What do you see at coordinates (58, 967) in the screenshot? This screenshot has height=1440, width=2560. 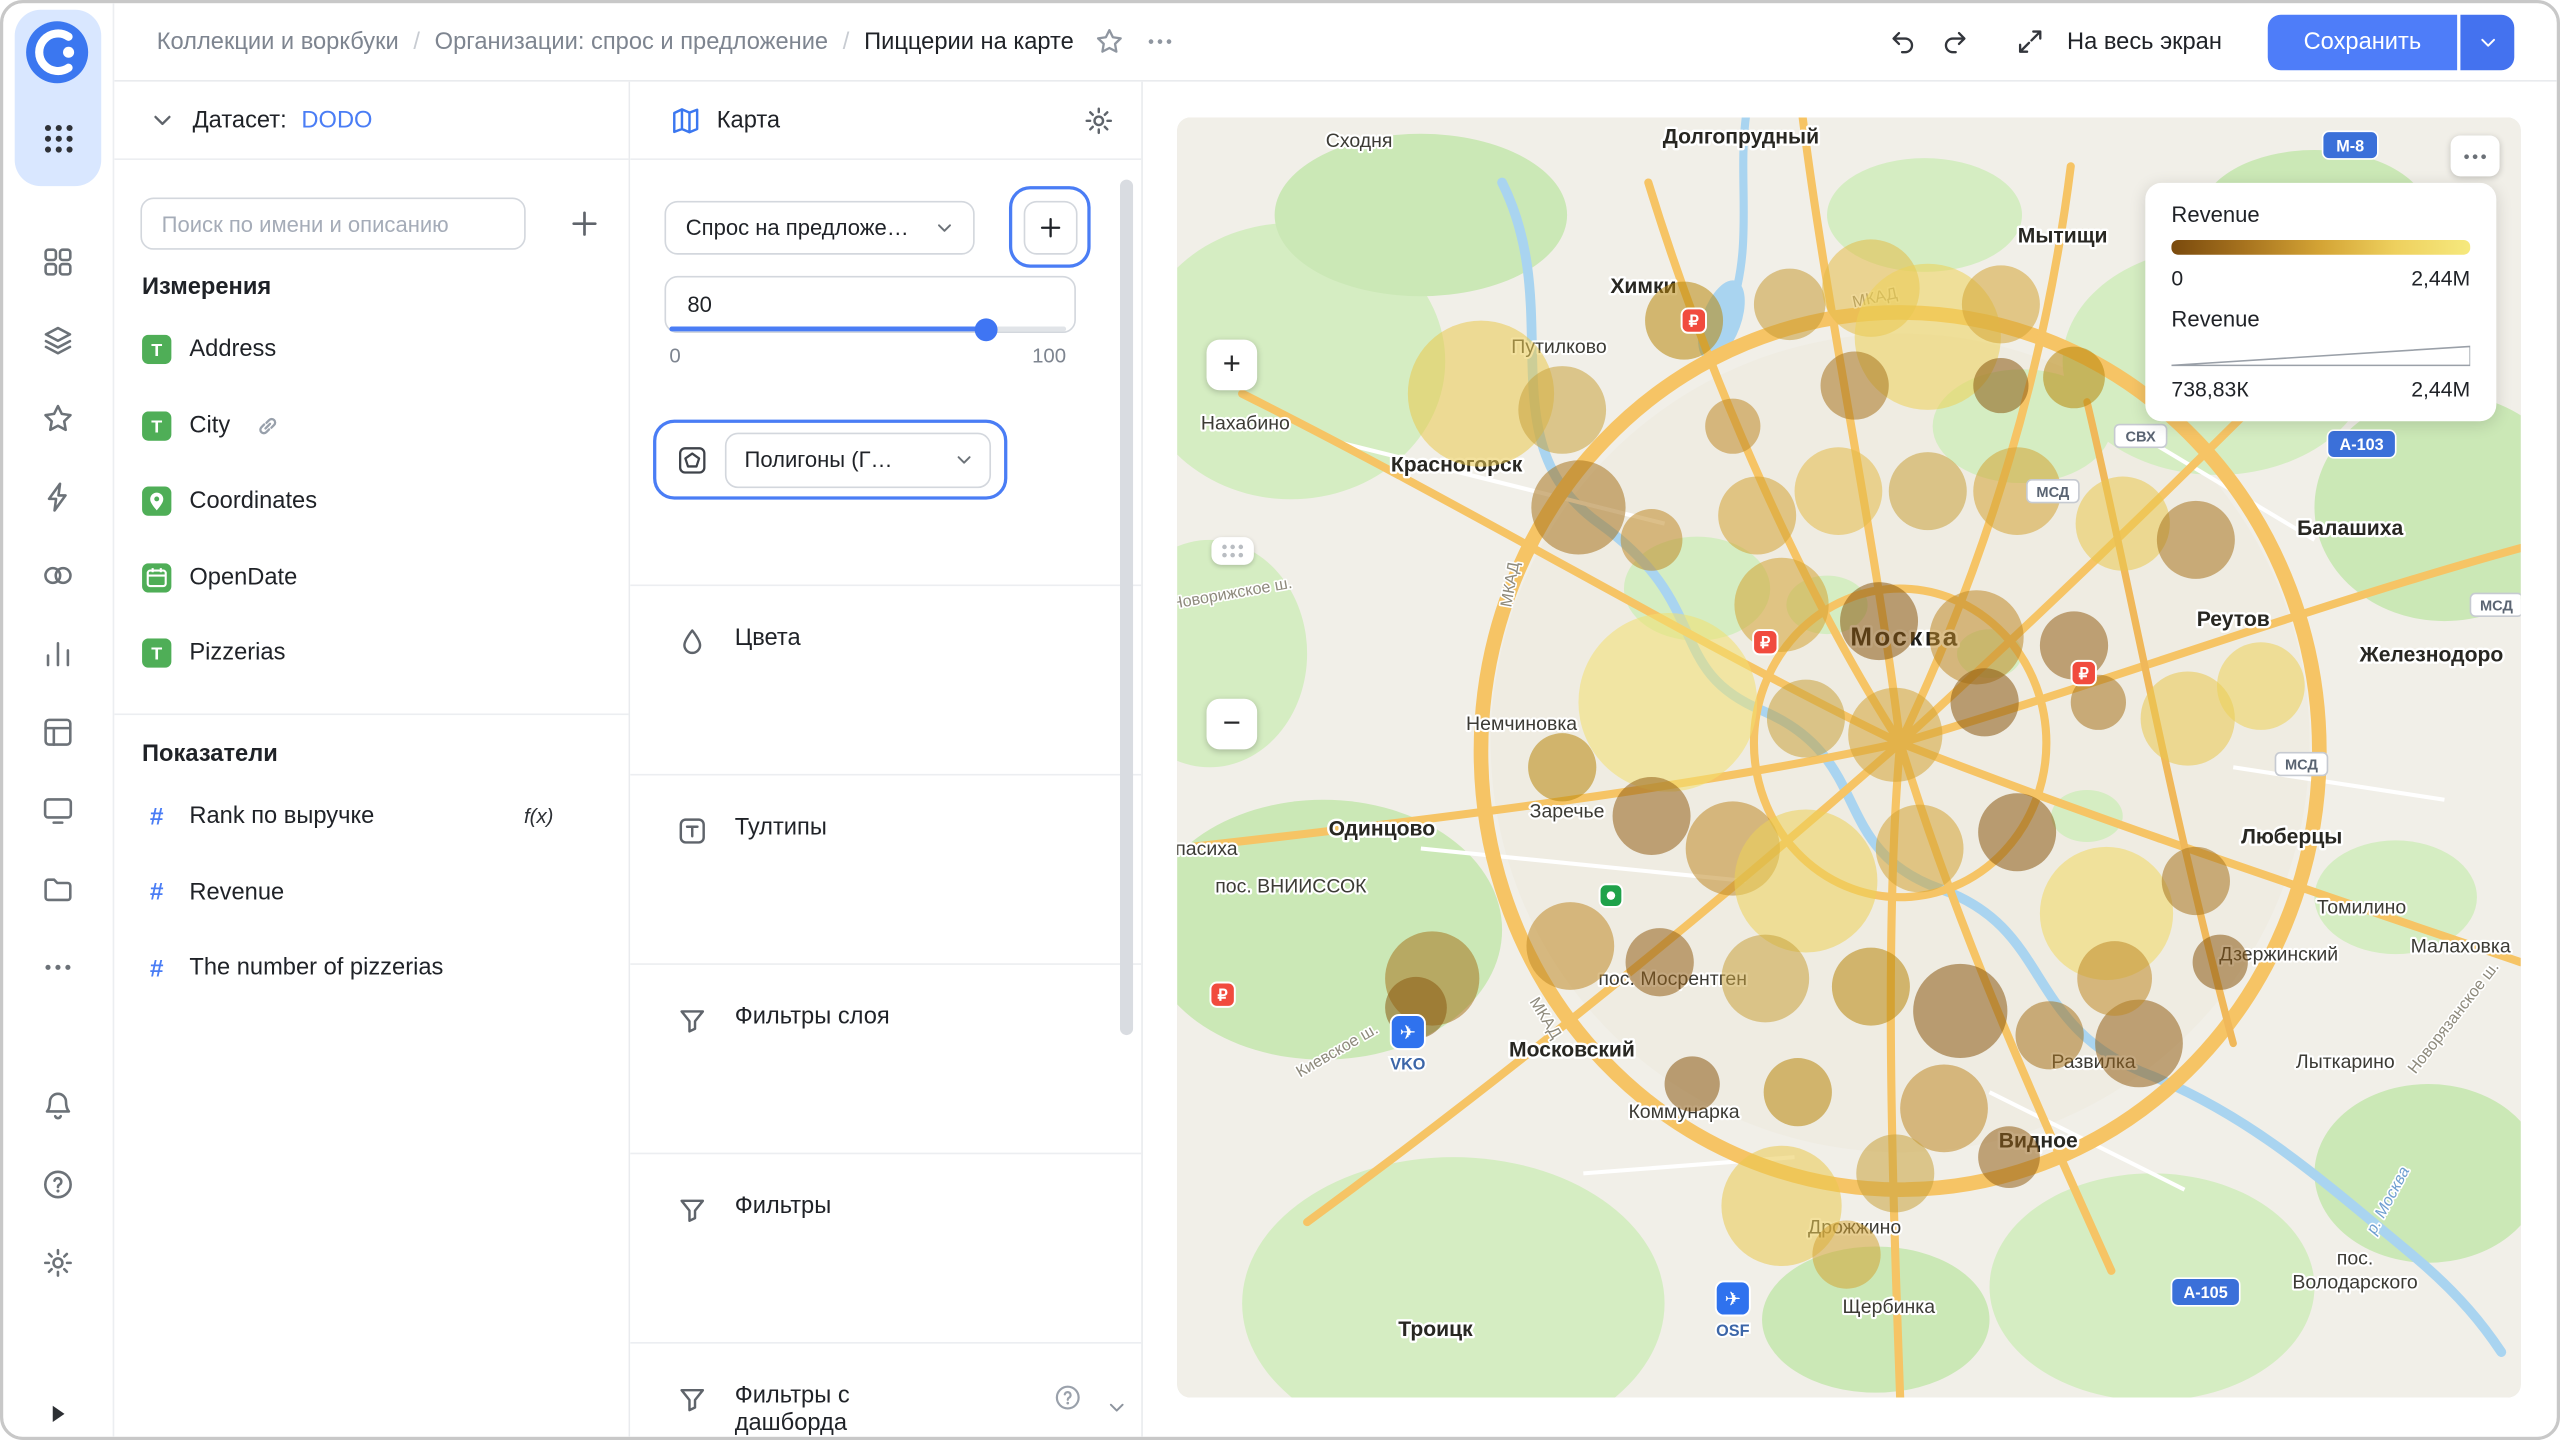 I see `more-icon` at bounding box center [58, 967].